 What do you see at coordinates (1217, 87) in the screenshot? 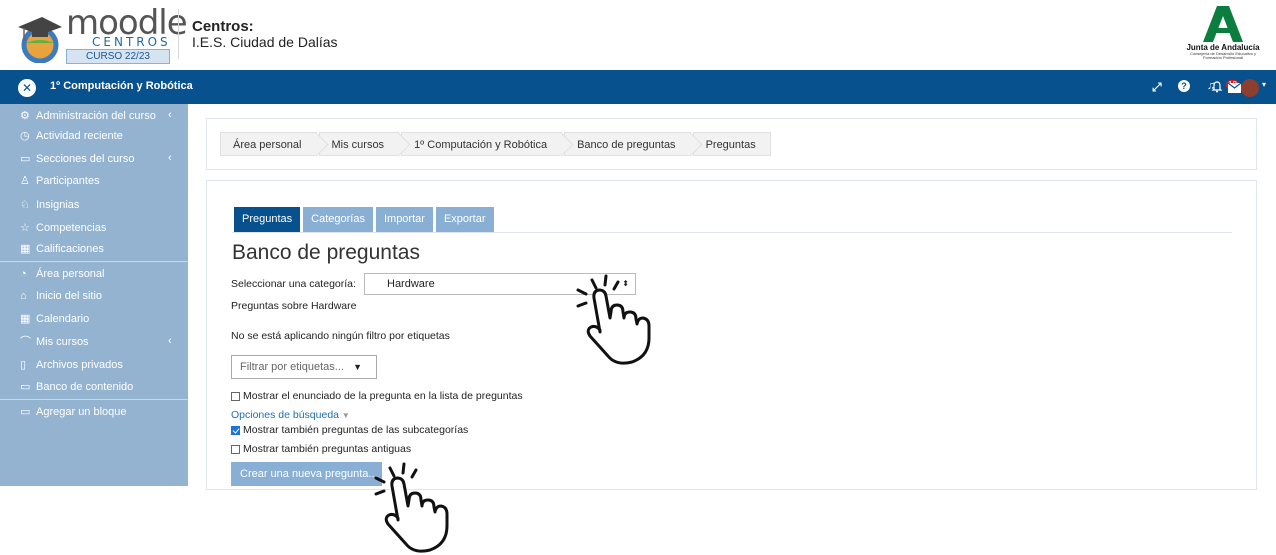
I see `notification-bell-icon` at bounding box center [1217, 87].